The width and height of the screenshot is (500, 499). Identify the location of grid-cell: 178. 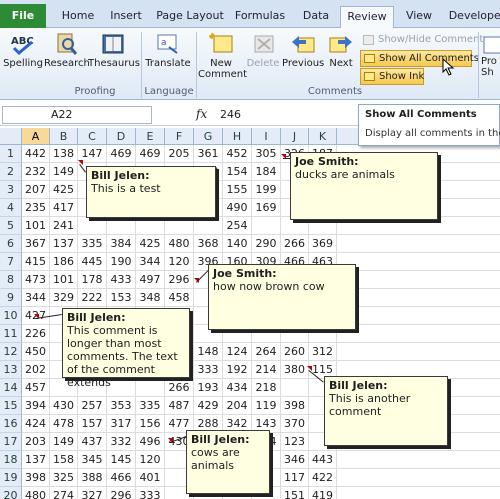
(92, 280).